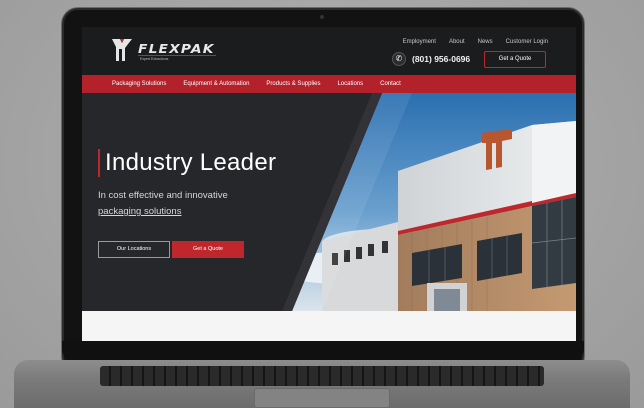 Image resolution: width=644 pixels, height=408 pixels. Describe the element at coordinates (457, 42) in the screenshot. I see `top-link-about: About` at that location.